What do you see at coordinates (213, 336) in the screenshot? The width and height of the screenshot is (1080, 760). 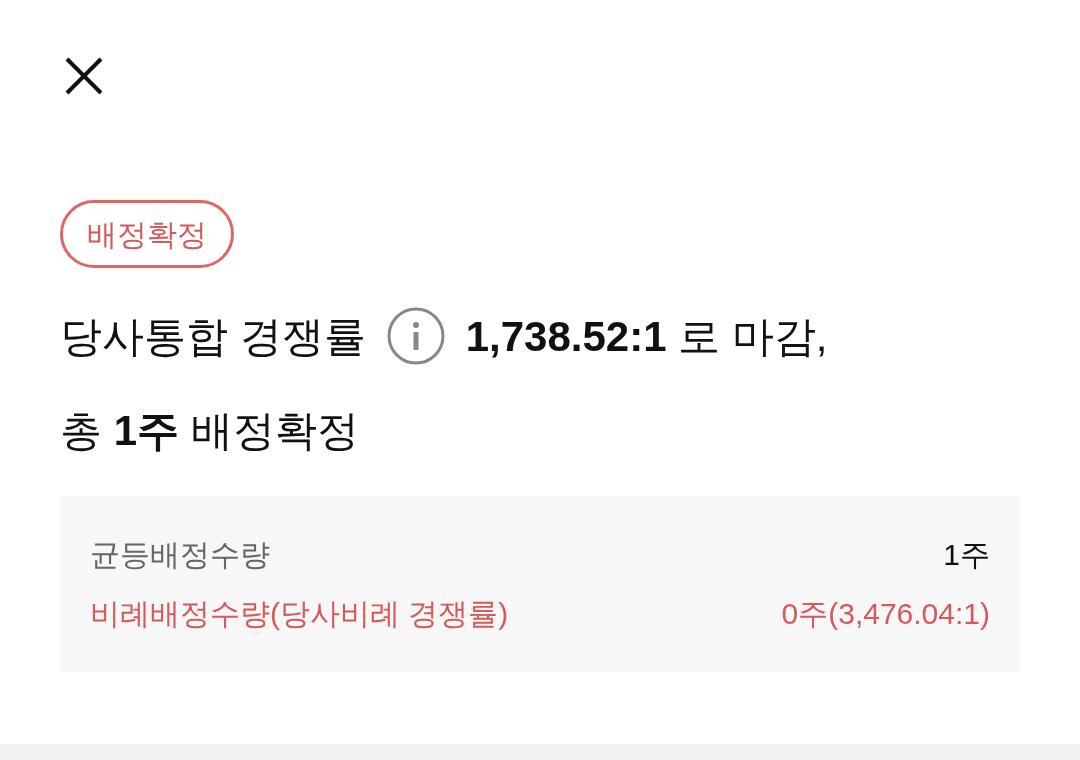 I see `headline-text: 당사통합 경쟁률` at bounding box center [213, 336].